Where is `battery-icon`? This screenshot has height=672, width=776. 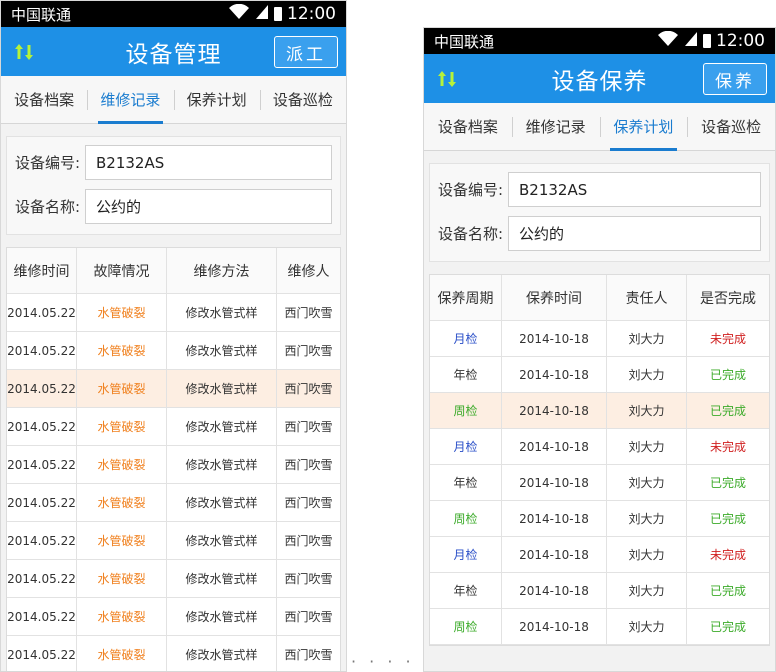 battery-icon is located at coordinates (278, 14).